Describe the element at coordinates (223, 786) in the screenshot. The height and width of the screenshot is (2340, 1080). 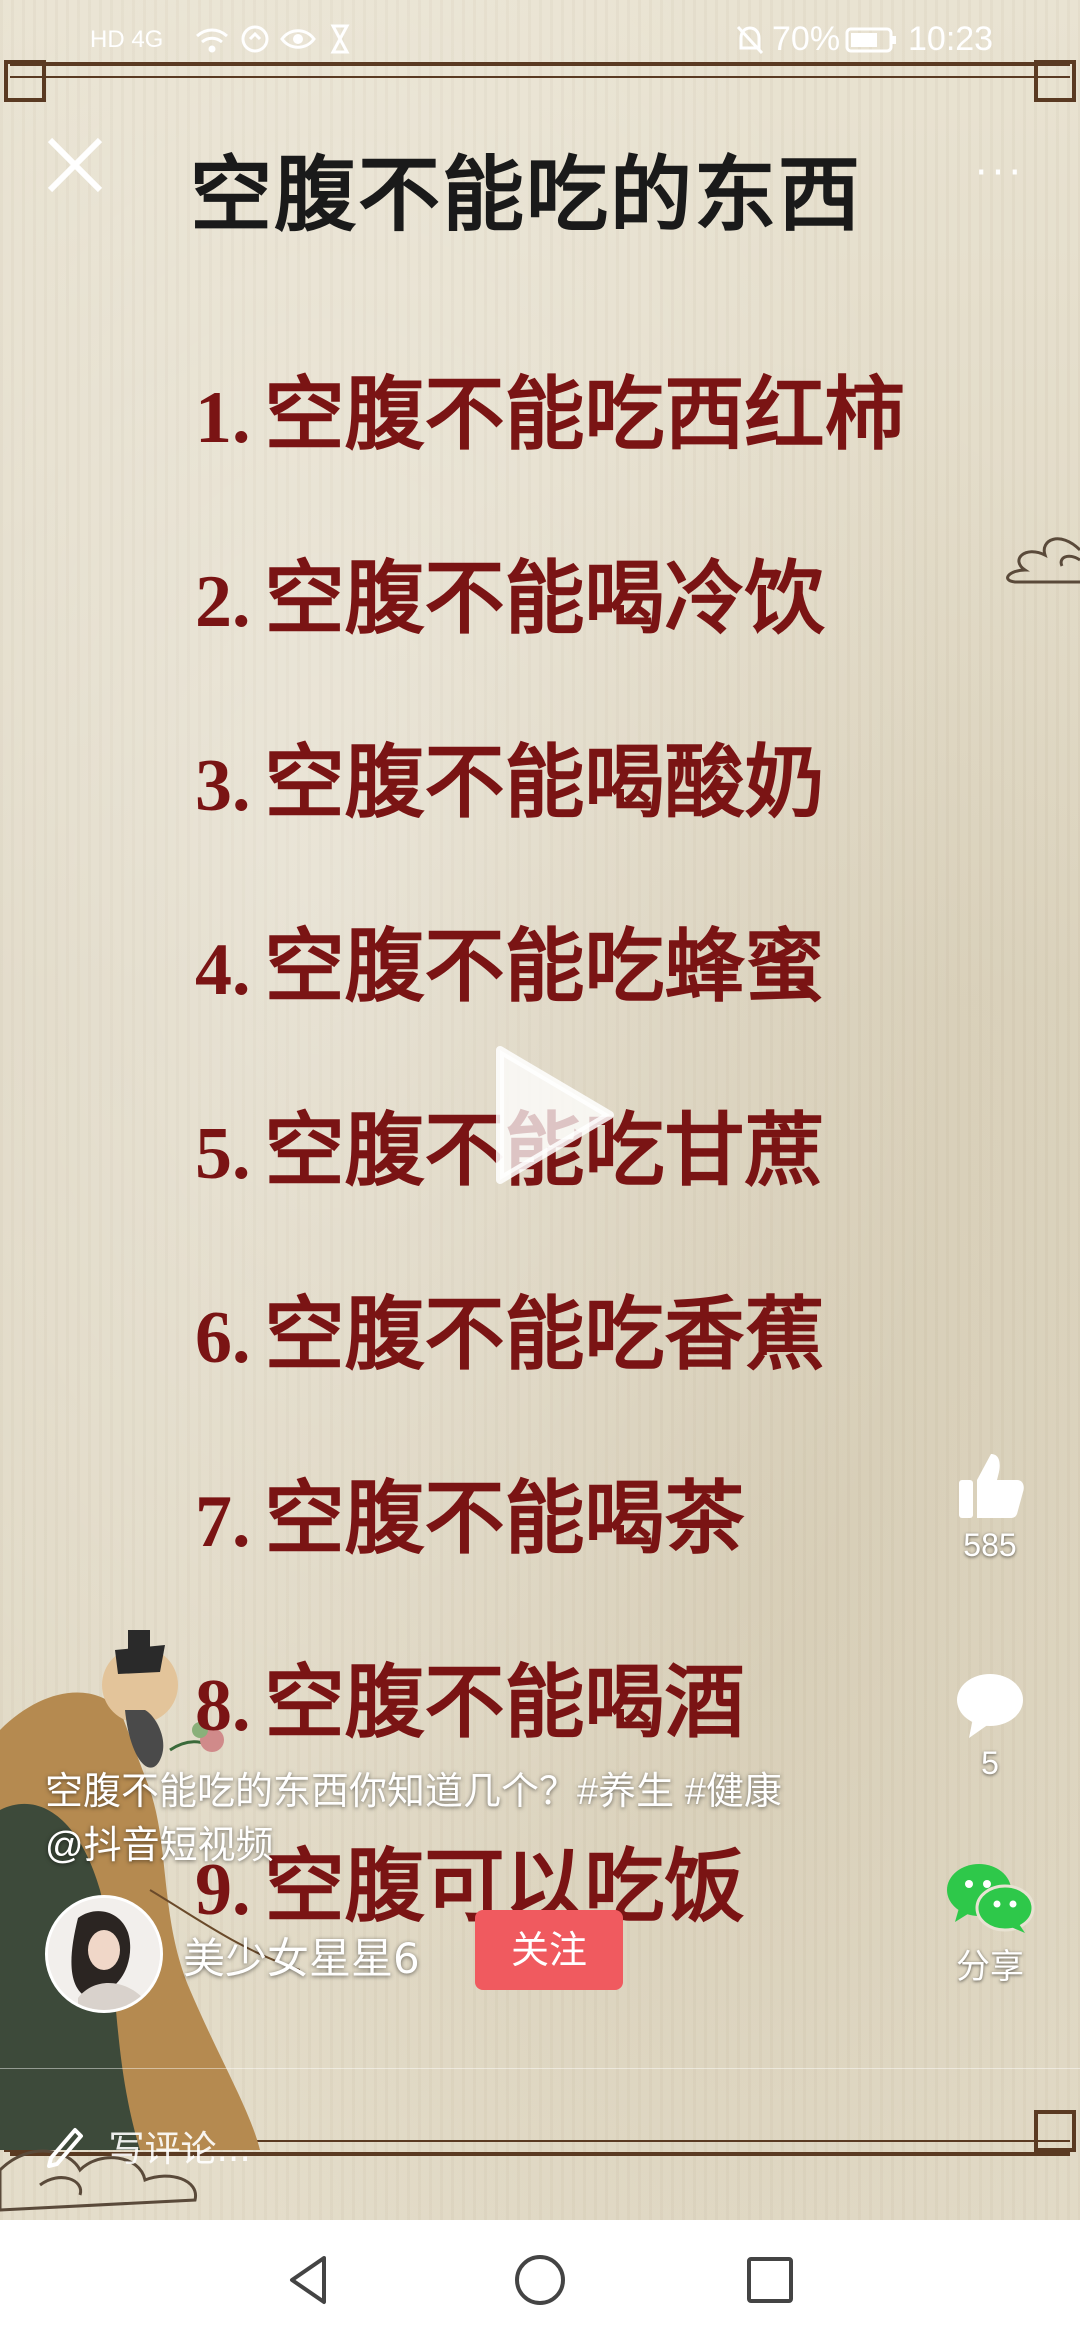
I see `list-item-number: 3.` at that location.